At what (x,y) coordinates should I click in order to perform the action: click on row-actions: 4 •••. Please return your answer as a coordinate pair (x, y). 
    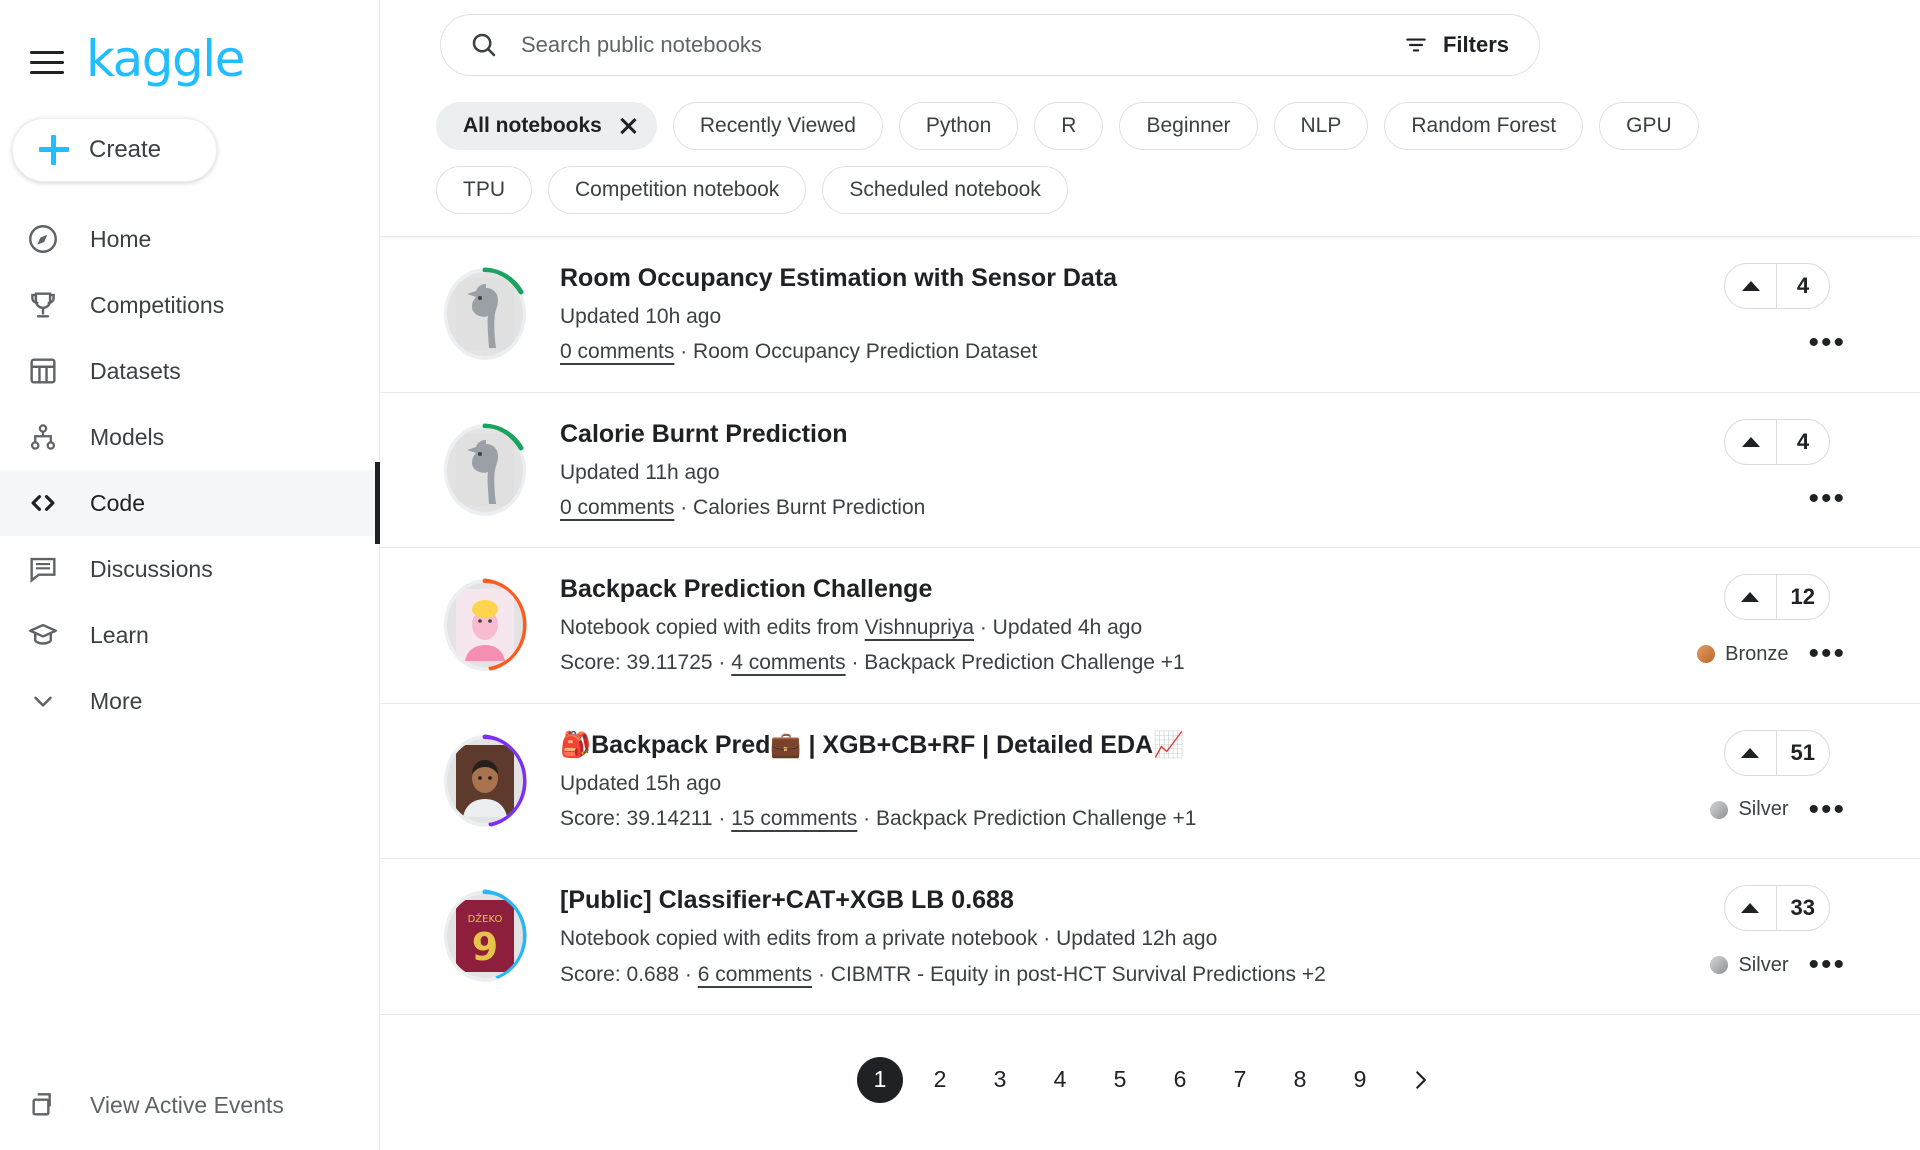
    Looking at the image, I should click on (1740, 465).